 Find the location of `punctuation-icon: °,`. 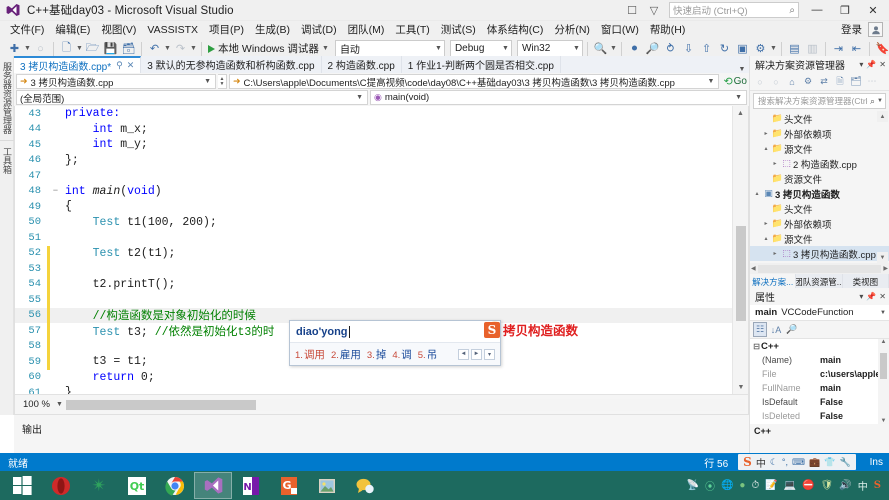

punctuation-icon: °, is located at coordinates (785, 462).